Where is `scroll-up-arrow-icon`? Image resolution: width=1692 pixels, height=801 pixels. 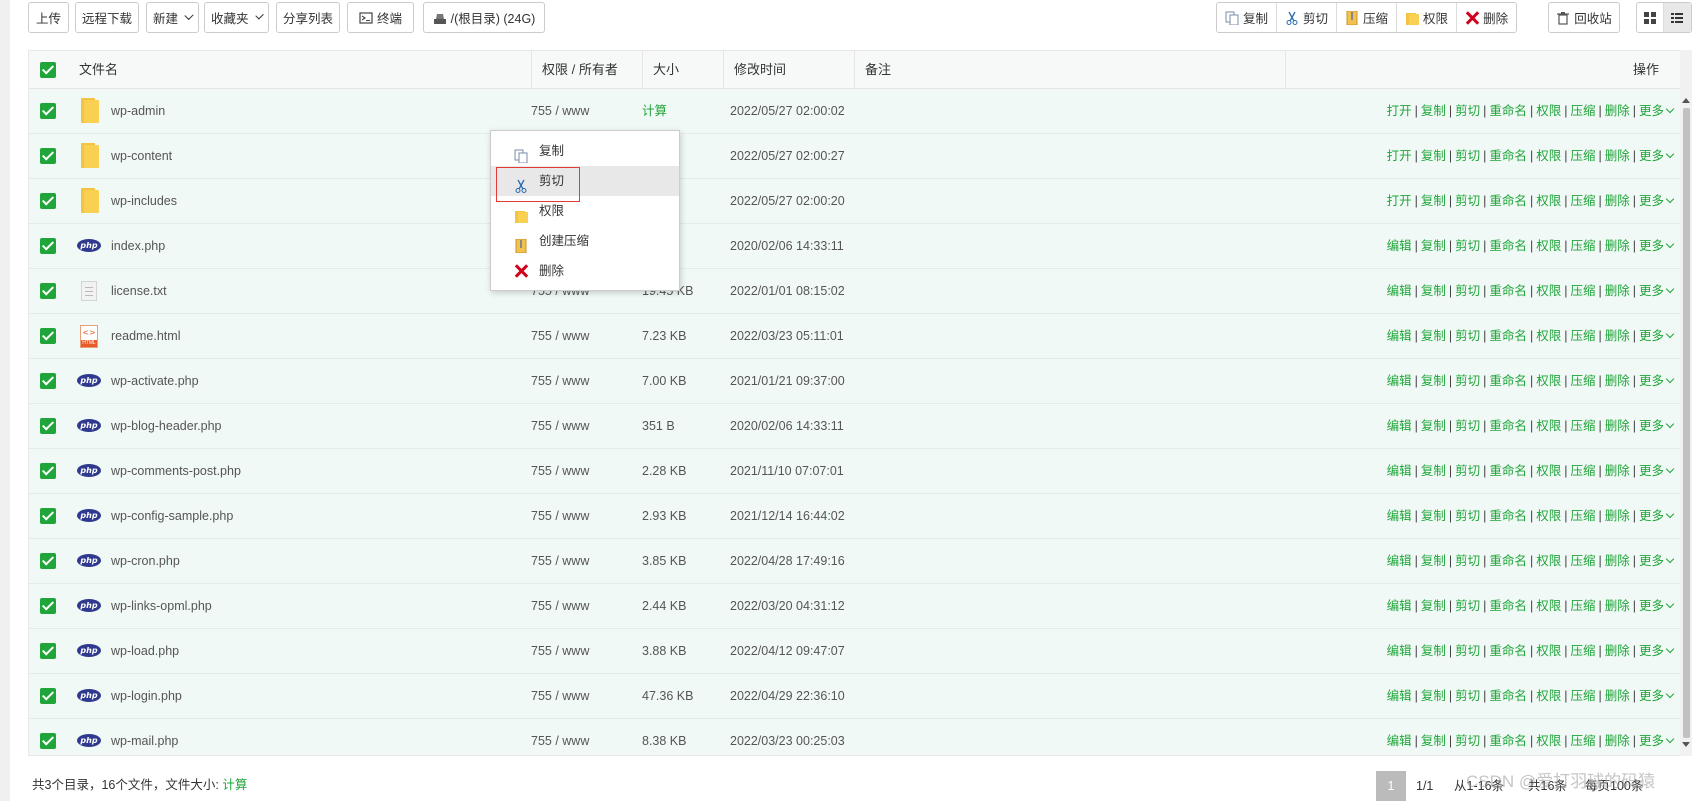
scroll-up-arrow-icon is located at coordinates (1686, 100).